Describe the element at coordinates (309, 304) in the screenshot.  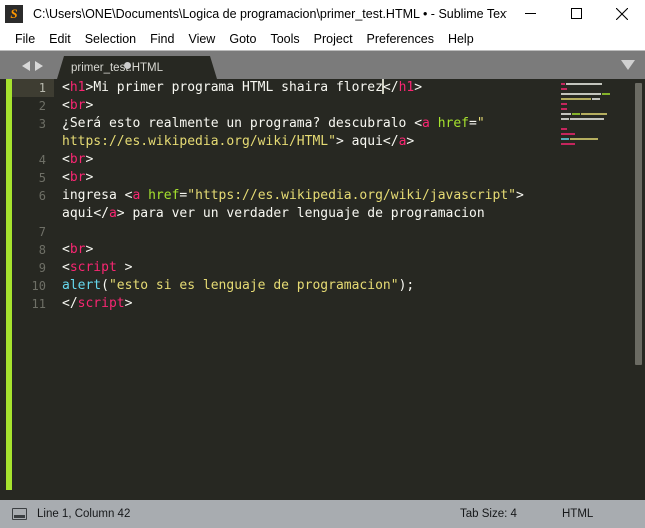
I see `code-line: </script>` at that location.